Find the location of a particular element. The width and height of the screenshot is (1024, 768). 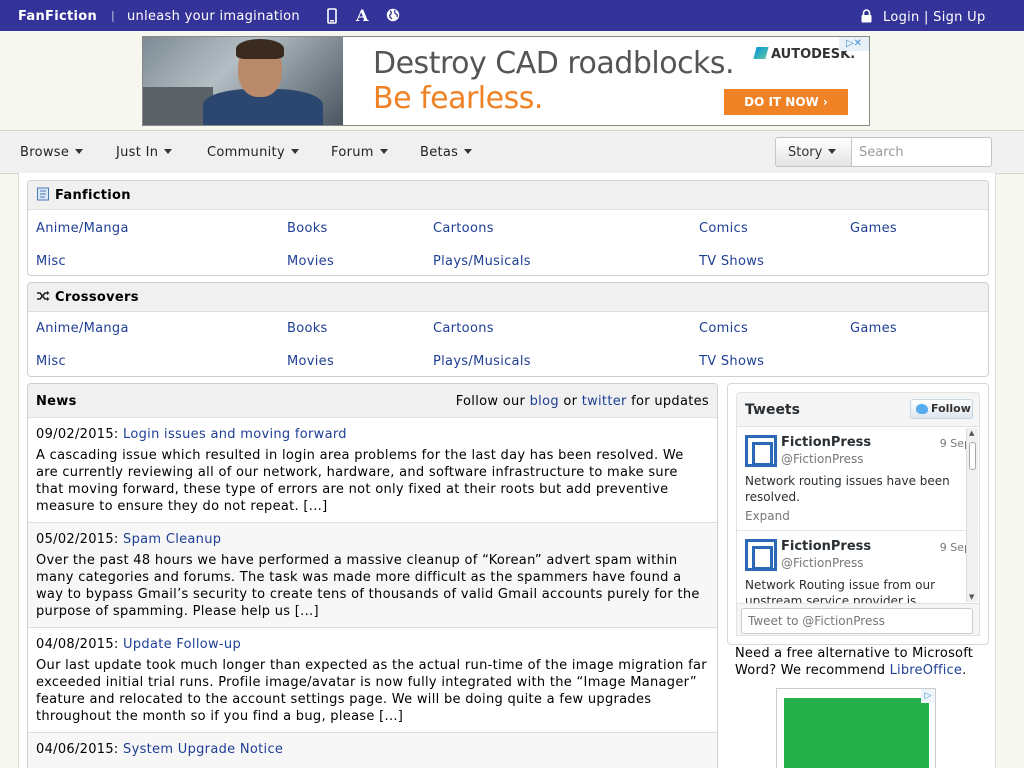

scroll-up-icon: ▲ is located at coordinates (971, 433).